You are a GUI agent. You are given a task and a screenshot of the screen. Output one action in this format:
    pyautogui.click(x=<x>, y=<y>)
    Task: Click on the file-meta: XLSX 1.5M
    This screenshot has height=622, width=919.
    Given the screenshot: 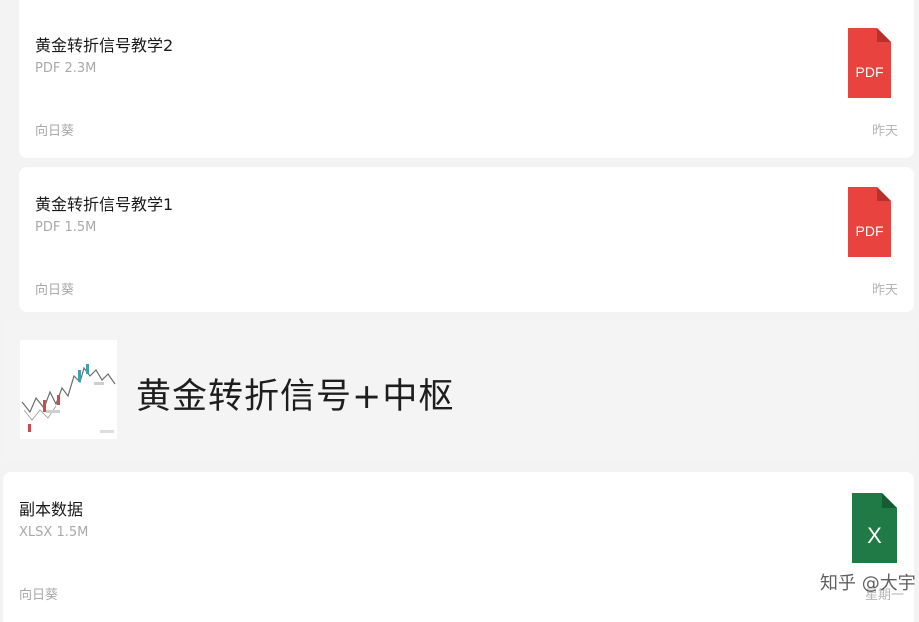 What is the action you would take?
    pyautogui.click(x=54, y=532)
    